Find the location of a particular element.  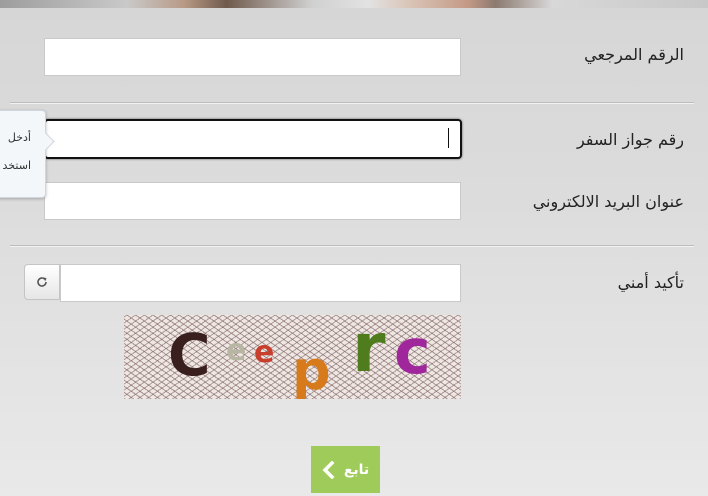

email-label: عنوان البريد الالكتروني is located at coordinates (608, 201).